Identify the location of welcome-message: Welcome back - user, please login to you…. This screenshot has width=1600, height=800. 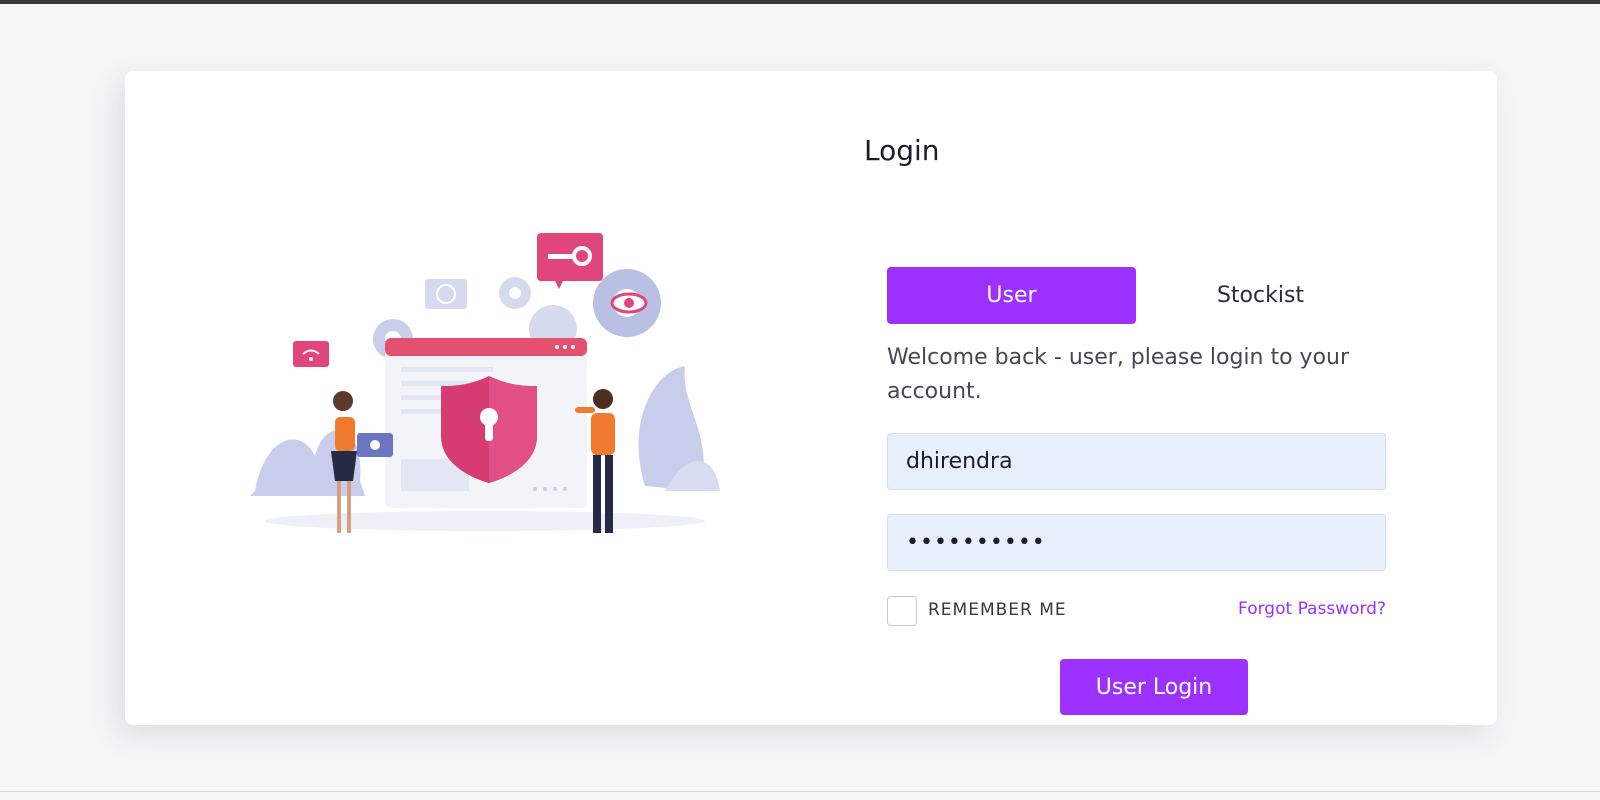
(1118, 374).